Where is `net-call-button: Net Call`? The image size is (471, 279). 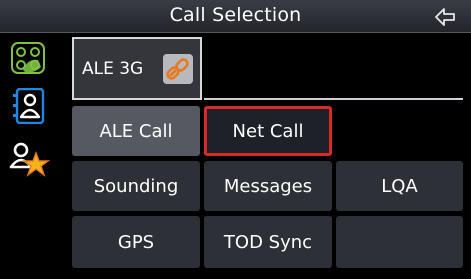 net-call-button: Net Call is located at coordinates (268, 131).